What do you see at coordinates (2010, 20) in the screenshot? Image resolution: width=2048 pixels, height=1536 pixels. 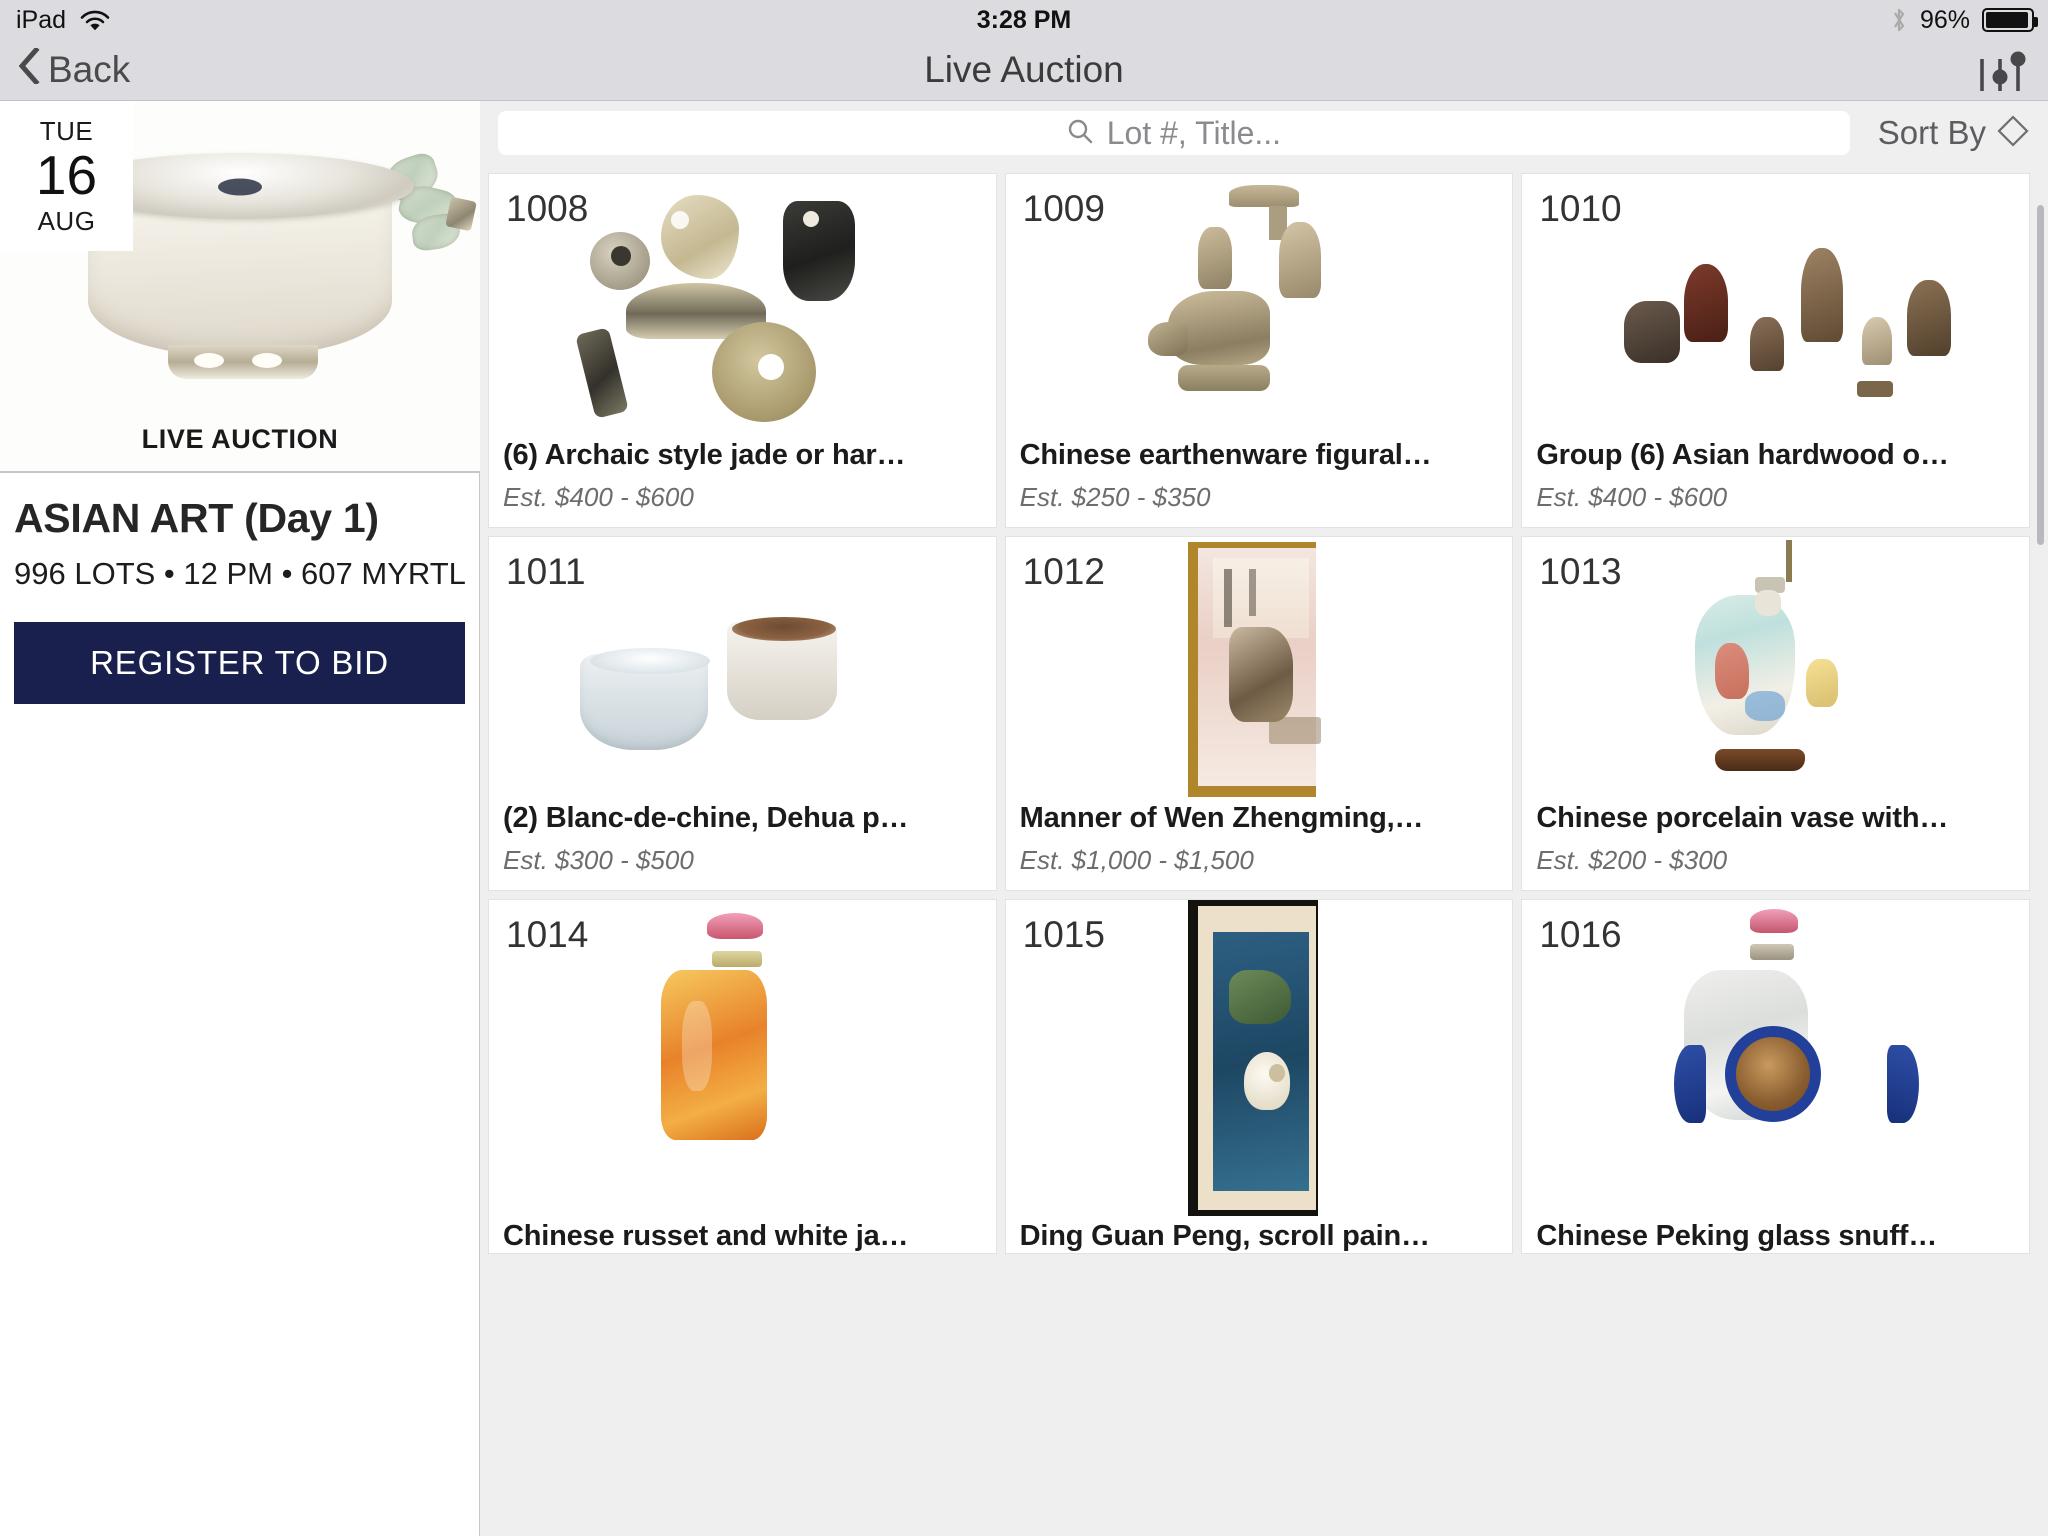 I see `battery-icon` at bounding box center [2010, 20].